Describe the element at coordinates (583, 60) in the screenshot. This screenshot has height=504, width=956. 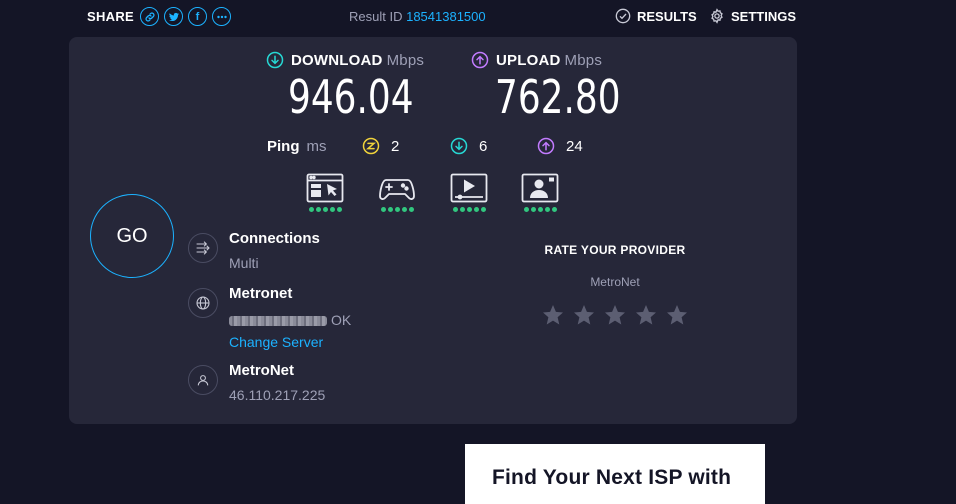
I see `upload-unit: Mbps` at that location.